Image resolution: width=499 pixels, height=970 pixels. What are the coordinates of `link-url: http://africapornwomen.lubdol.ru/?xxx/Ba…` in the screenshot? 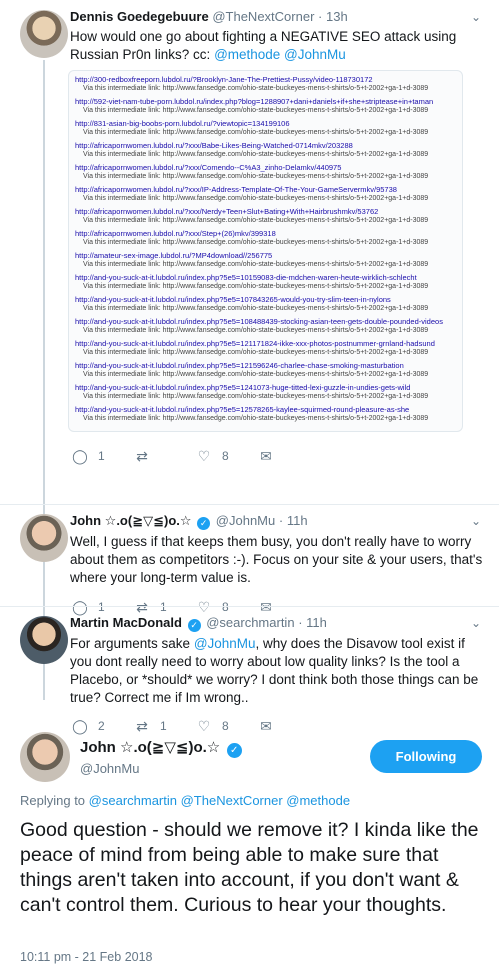 It's located at (214, 145).